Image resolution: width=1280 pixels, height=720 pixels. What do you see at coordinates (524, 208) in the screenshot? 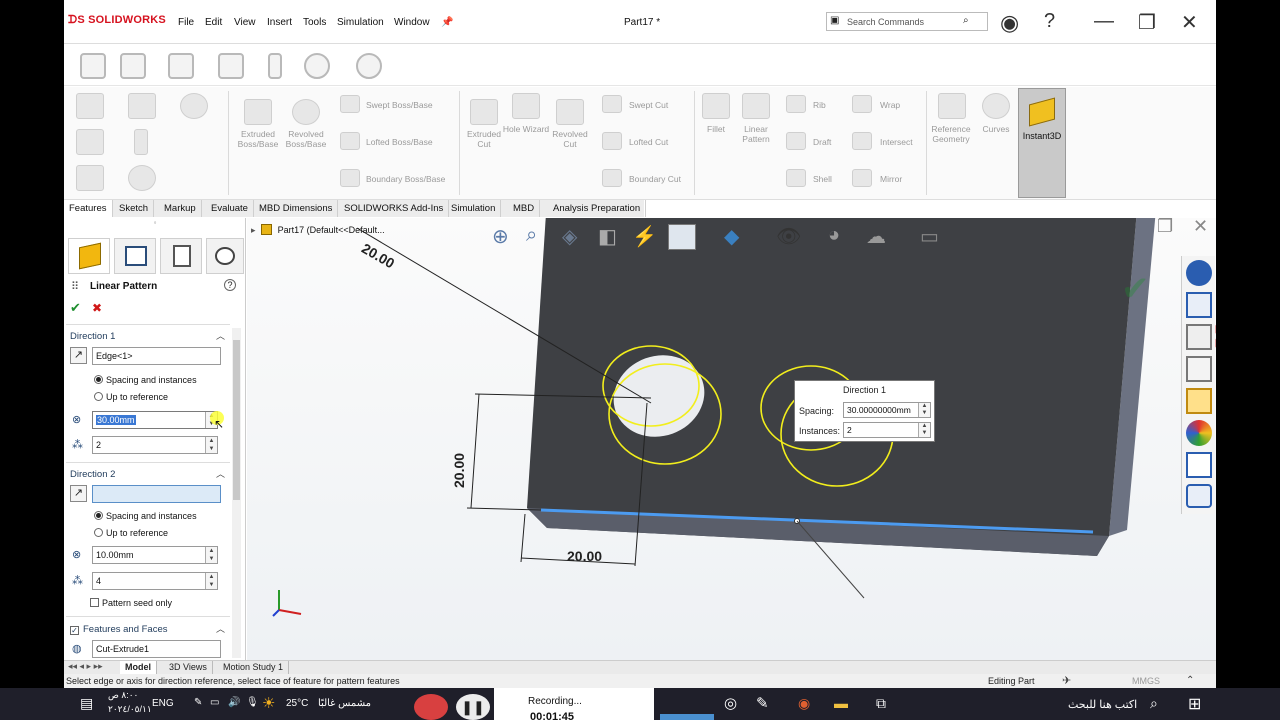
I see `tab-mbd: MBD` at bounding box center [524, 208].